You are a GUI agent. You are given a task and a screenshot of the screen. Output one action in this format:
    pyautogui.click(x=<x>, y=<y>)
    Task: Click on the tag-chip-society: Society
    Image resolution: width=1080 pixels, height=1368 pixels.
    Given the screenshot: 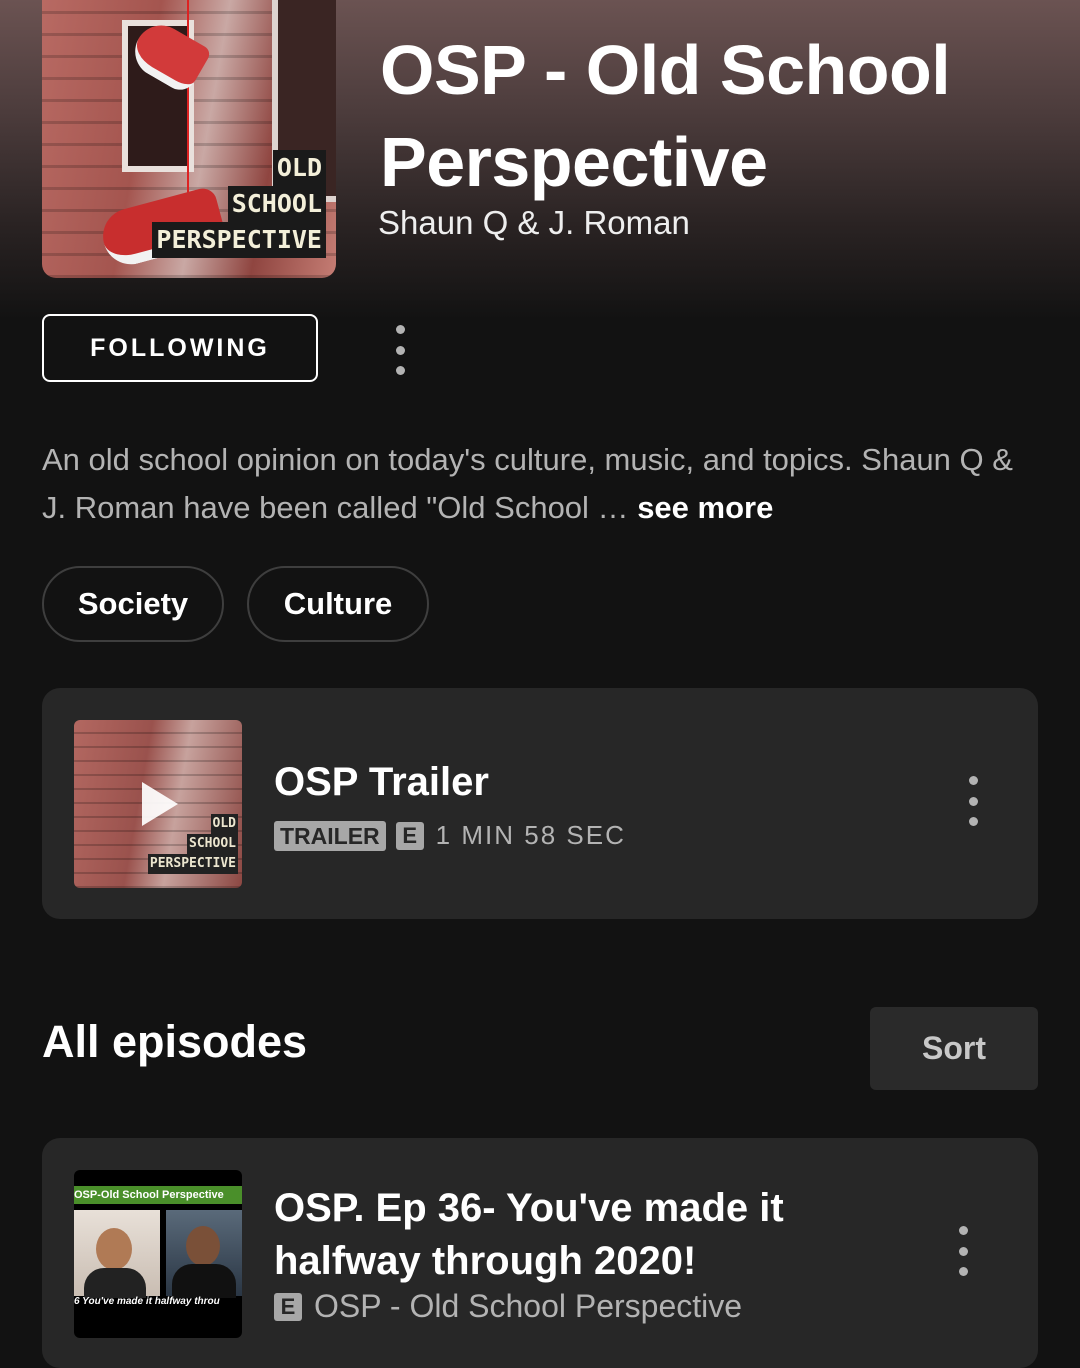 What is the action you would take?
    pyautogui.click(x=133, y=604)
    